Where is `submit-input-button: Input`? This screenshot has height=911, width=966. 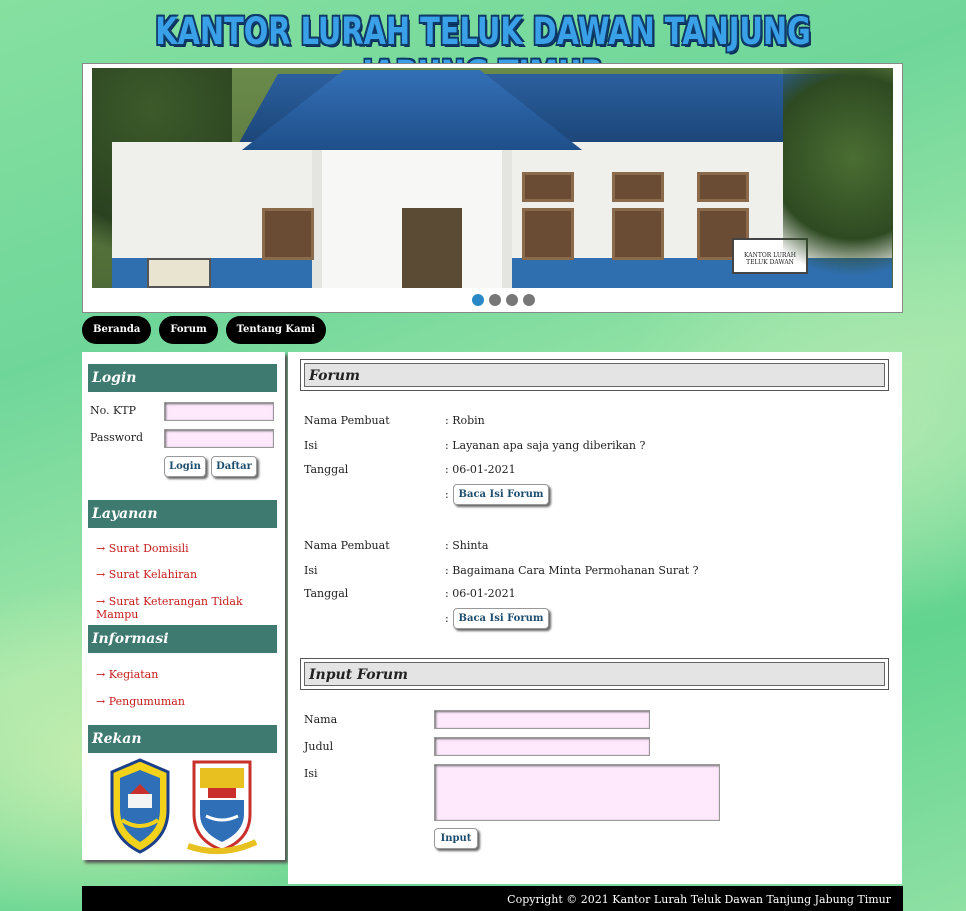
submit-input-button: Input is located at coordinates (456, 838).